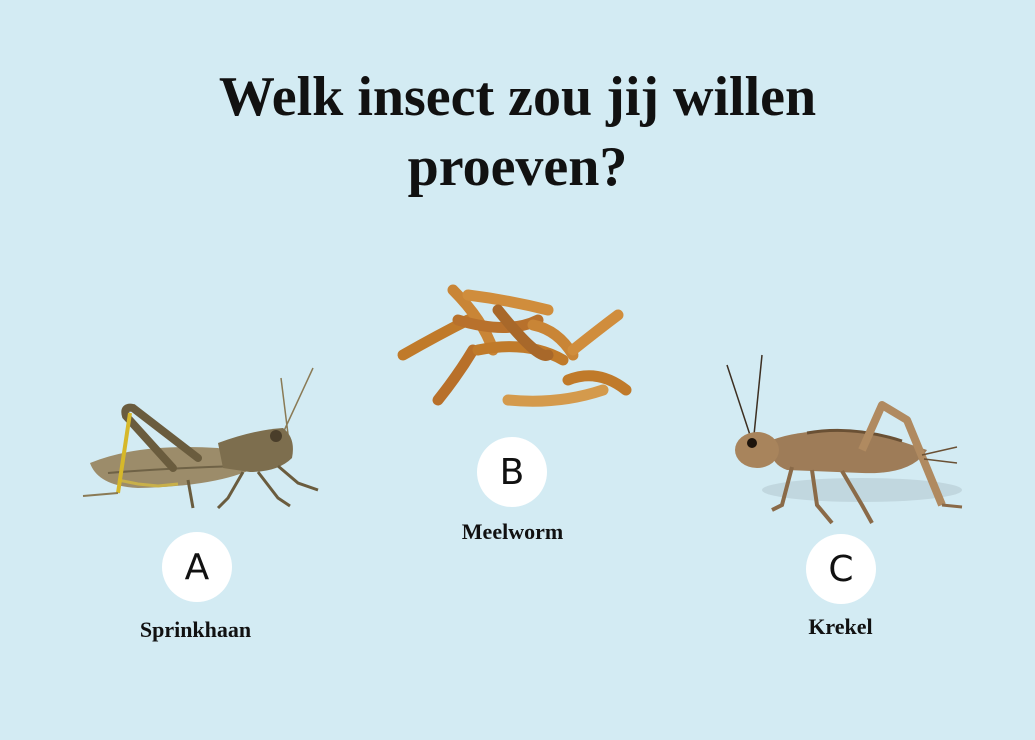  What do you see at coordinates (844, 439) in the screenshot?
I see `cricket-image` at bounding box center [844, 439].